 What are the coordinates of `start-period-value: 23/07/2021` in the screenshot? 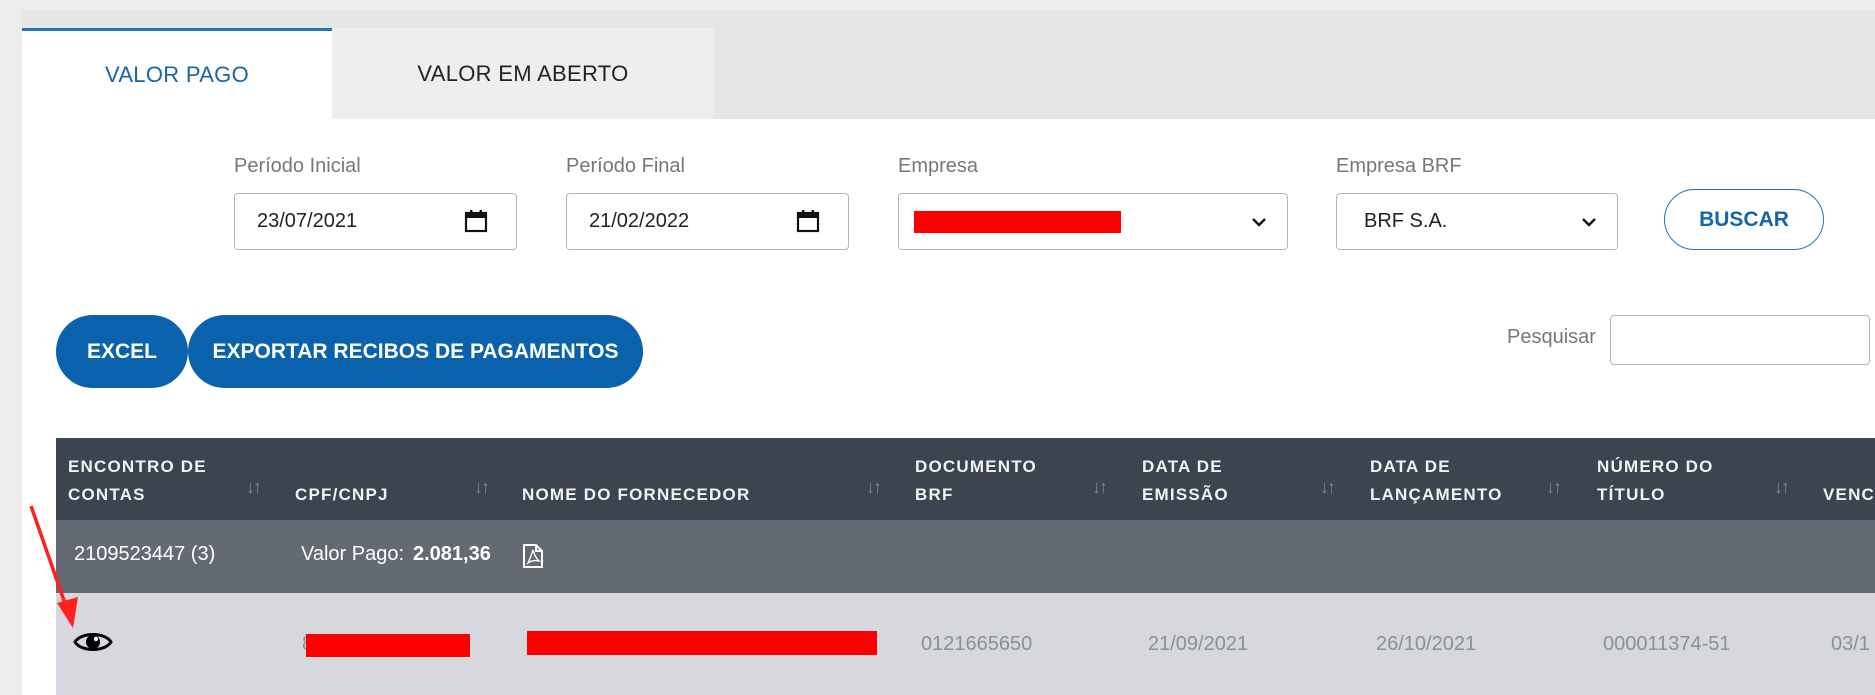 It's located at (307, 221).